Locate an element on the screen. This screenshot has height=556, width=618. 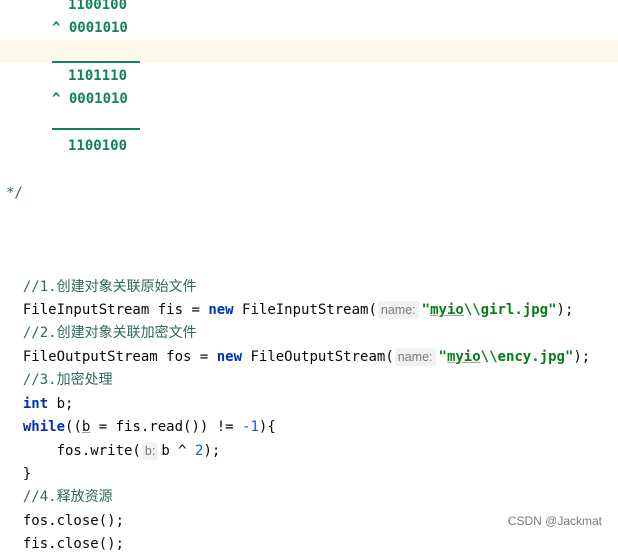
code-line-int: int b; is located at coordinates (312, 391).